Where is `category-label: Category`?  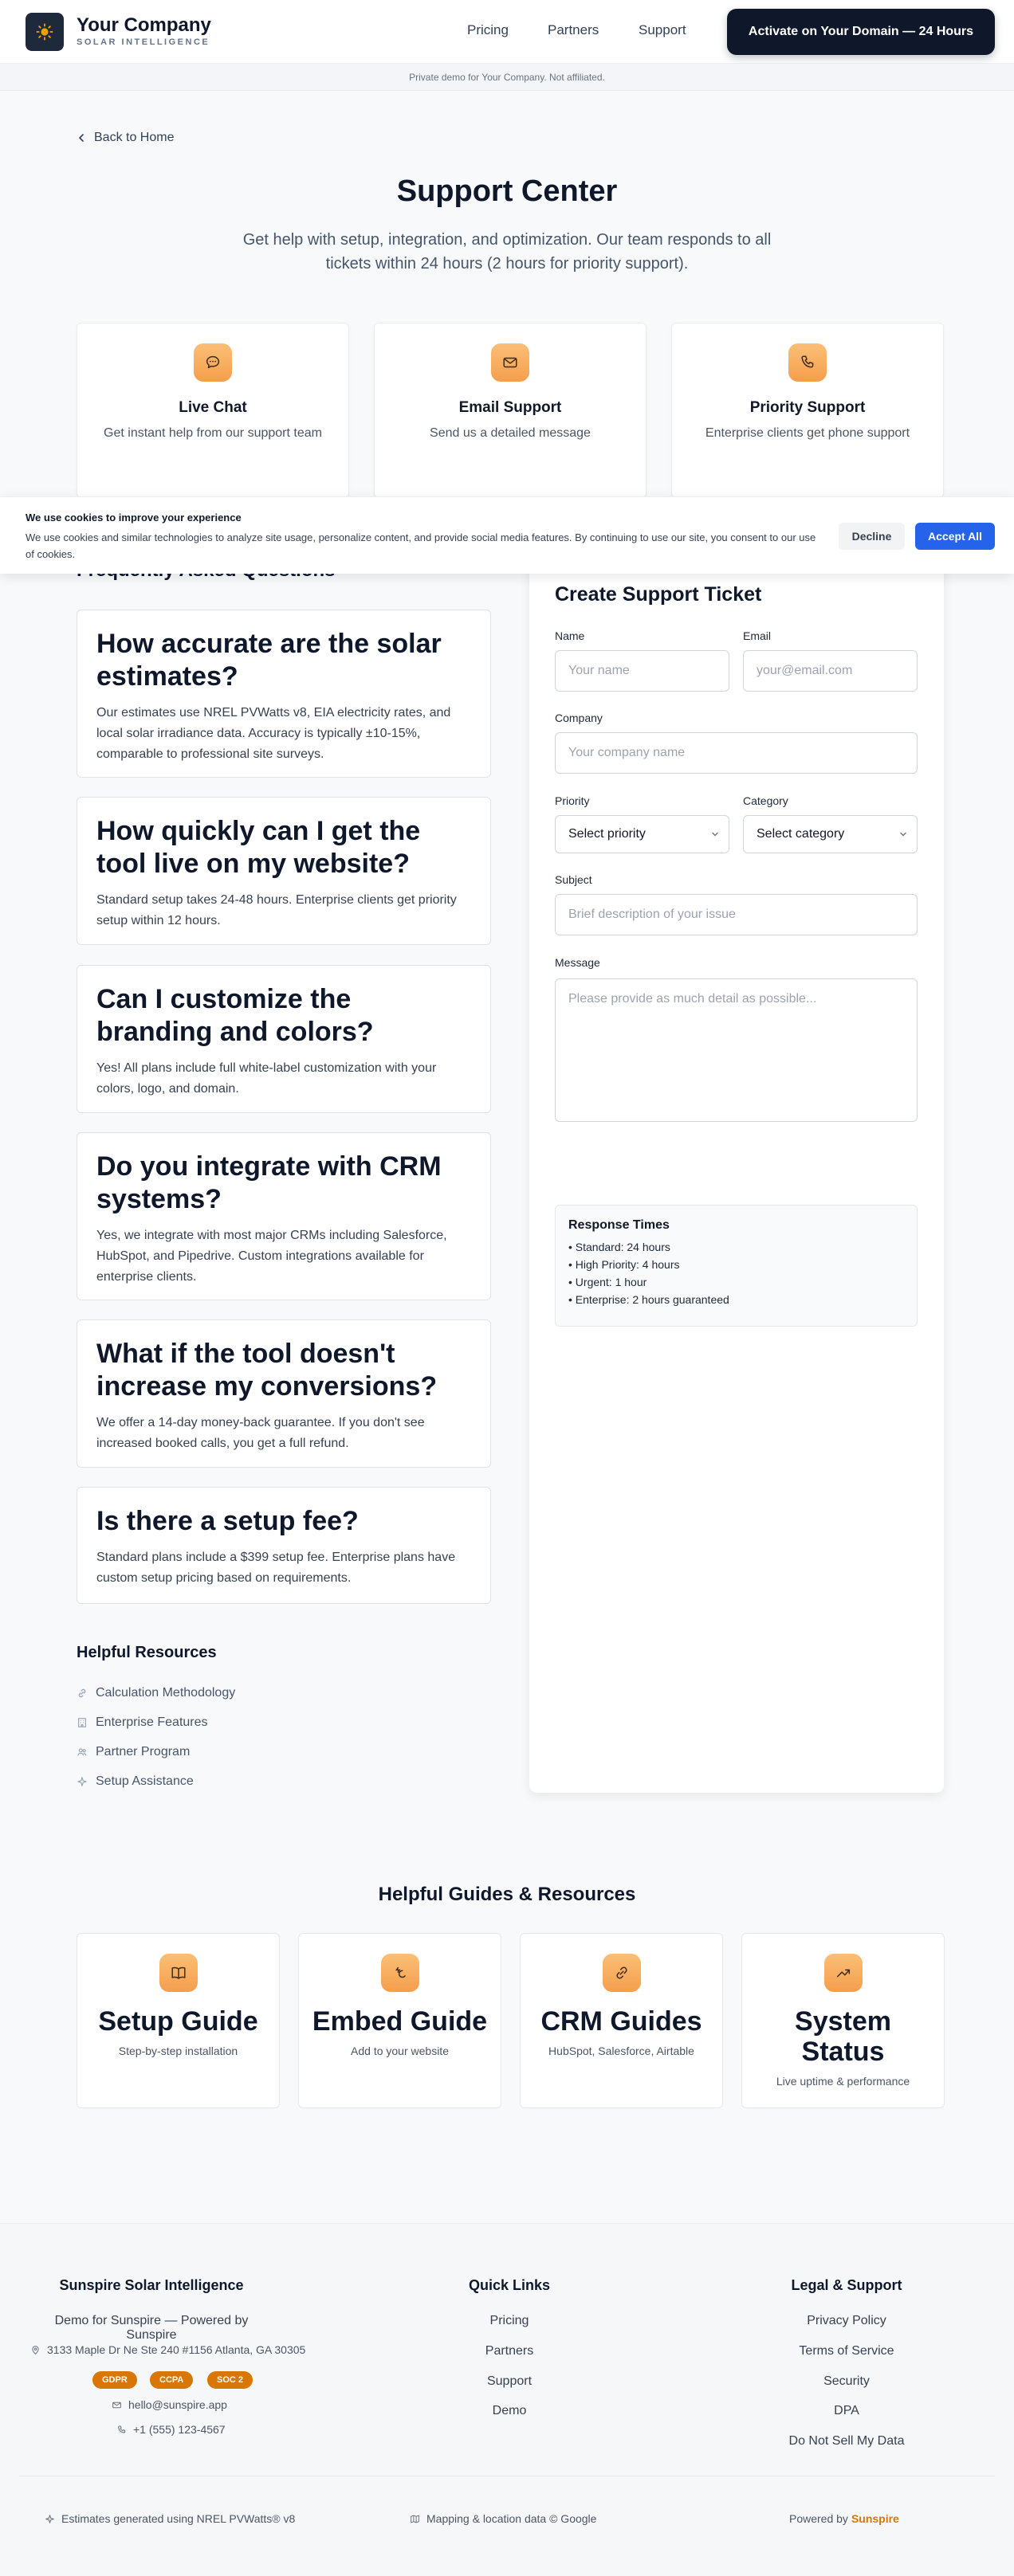
category-label: Category is located at coordinates (765, 800).